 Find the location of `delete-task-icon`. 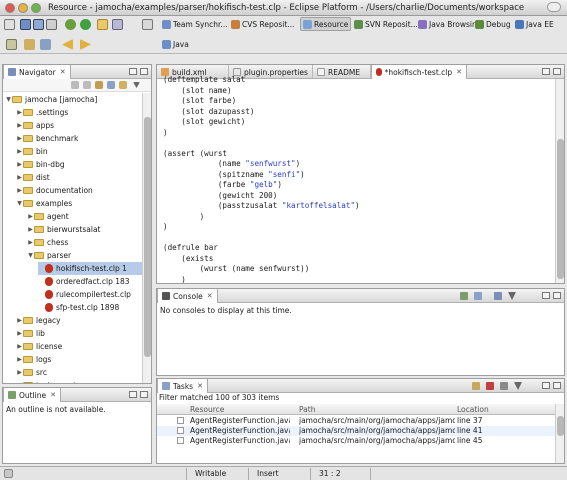

delete-task-icon is located at coordinates (490, 386).